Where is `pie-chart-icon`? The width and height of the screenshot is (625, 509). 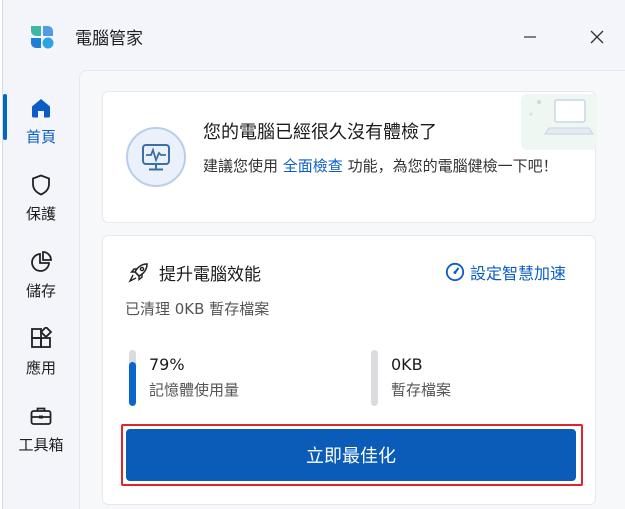
pie-chart-icon is located at coordinates (41, 261).